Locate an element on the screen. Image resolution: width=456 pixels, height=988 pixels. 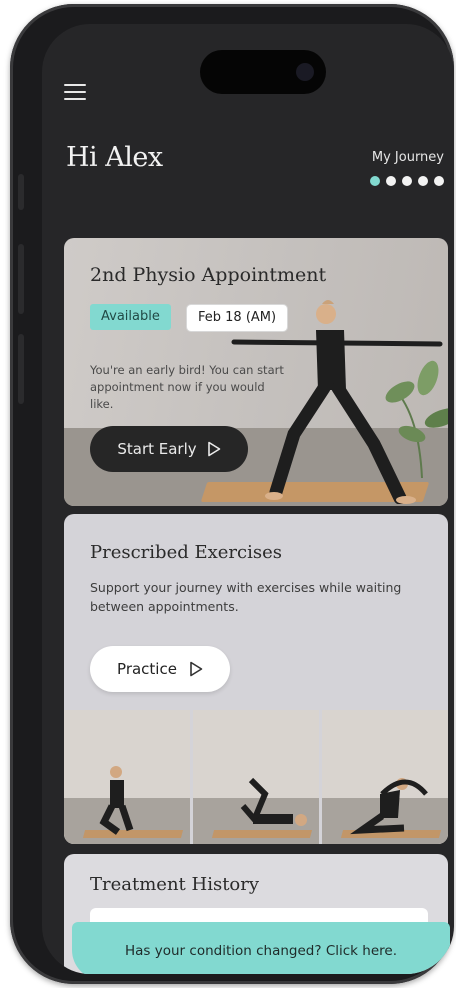
journey-progress-dots is located at coordinates (407, 181).